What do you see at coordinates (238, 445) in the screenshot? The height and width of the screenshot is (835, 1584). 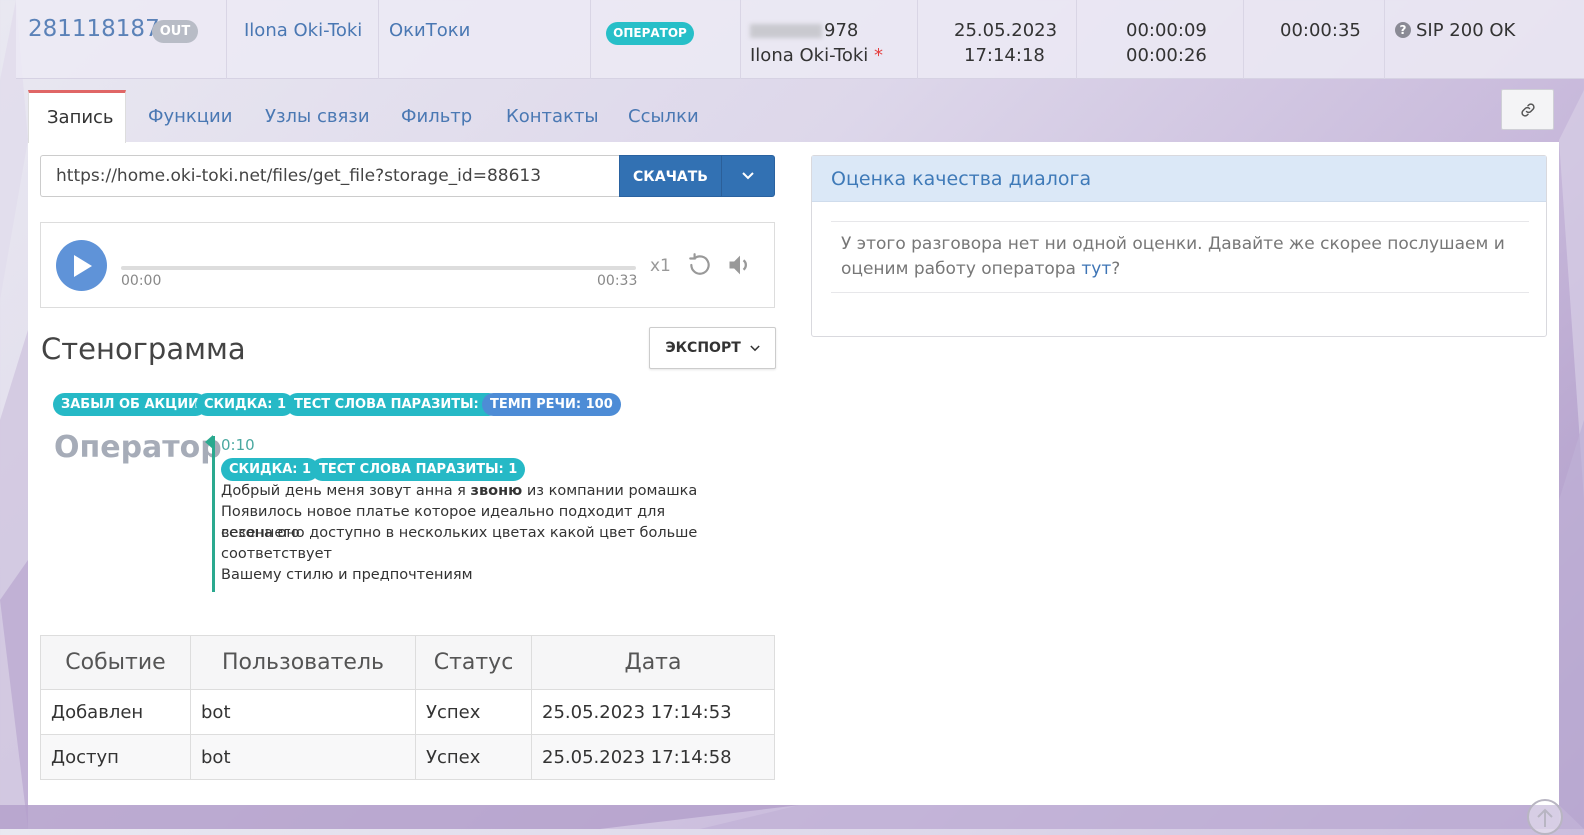 I see `message-timestamp: 0:10` at bounding box center [238, 445].